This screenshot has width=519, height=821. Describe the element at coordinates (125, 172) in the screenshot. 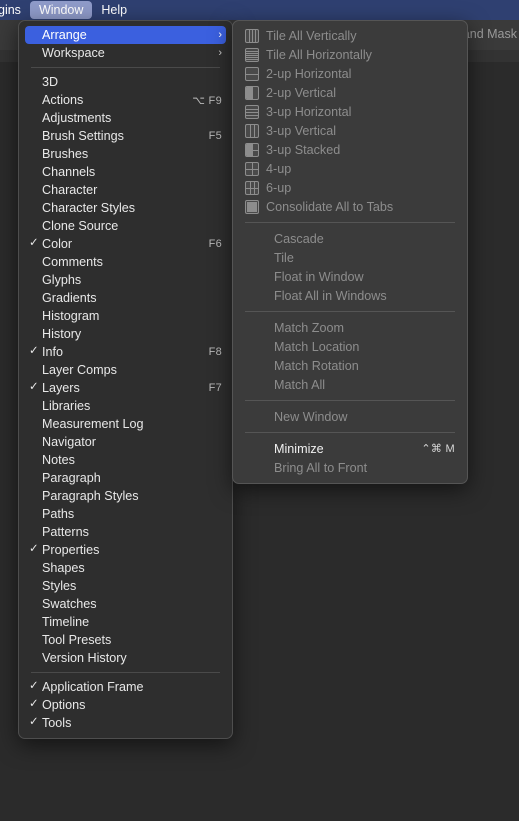

I see `window-menu-item-channels: Channels` at that location.